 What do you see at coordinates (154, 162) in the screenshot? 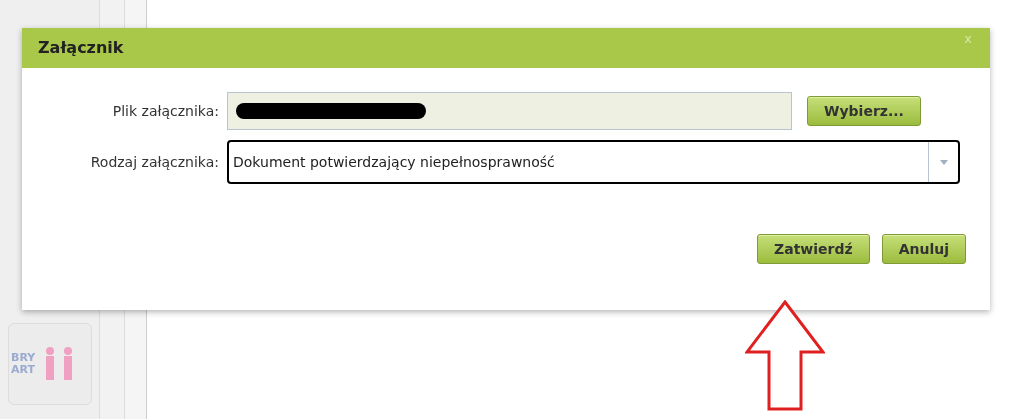
I see `field-label: Rodzaj załącznika:` at bounding box center [154, 162].